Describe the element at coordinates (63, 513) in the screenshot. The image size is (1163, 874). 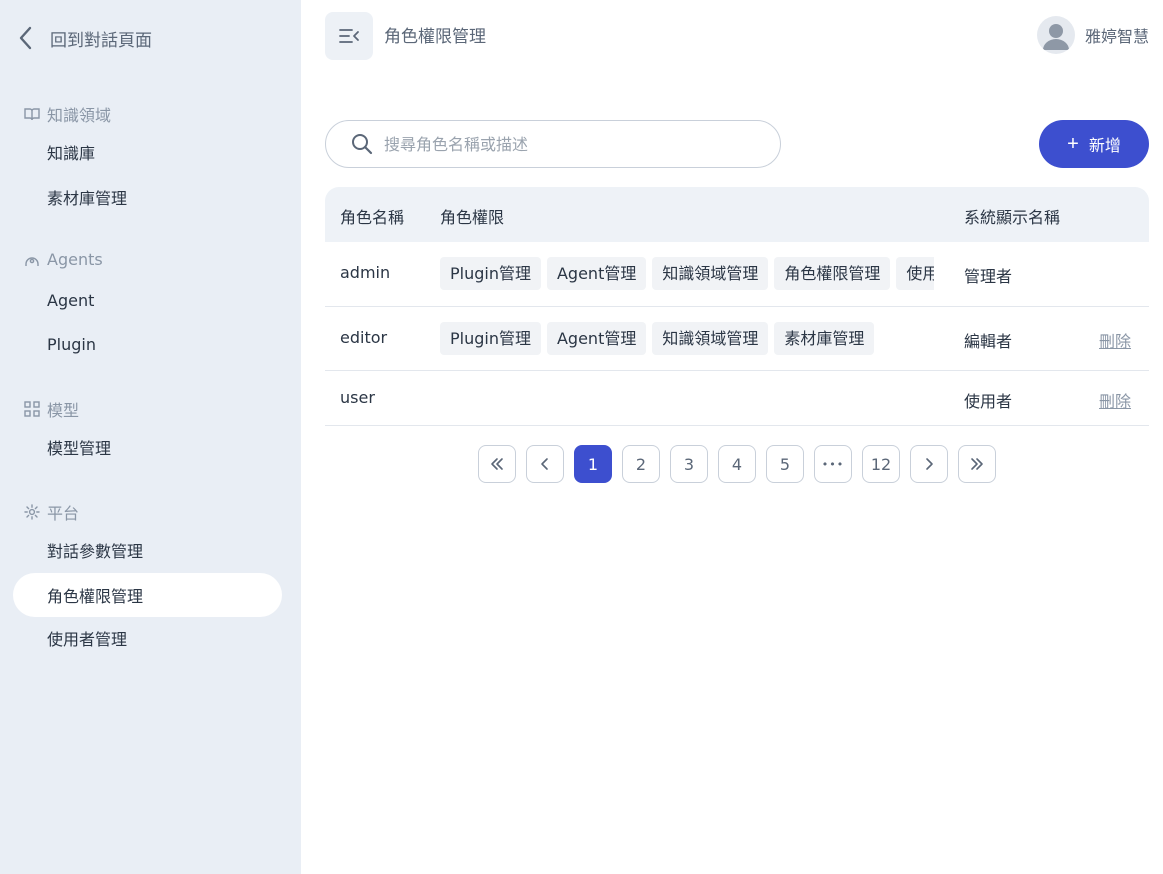
I see `group-title: 平台` at that location.